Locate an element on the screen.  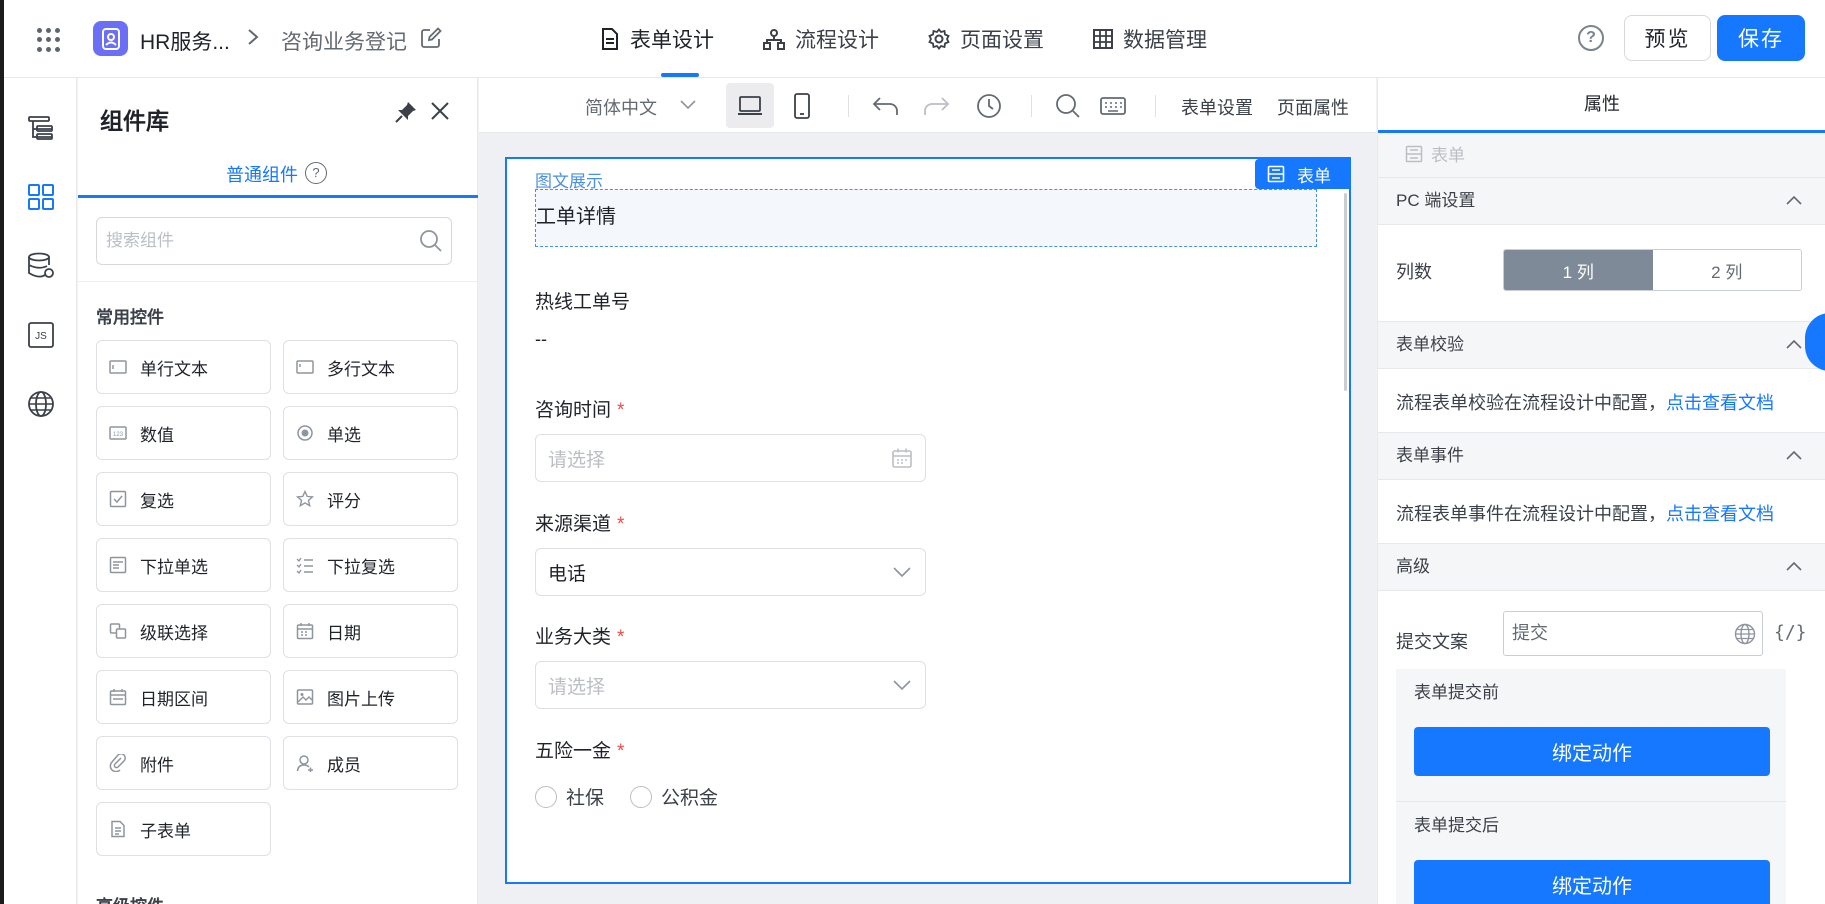
field-value-hotline-no: -- is located at coordinates (541, 339).